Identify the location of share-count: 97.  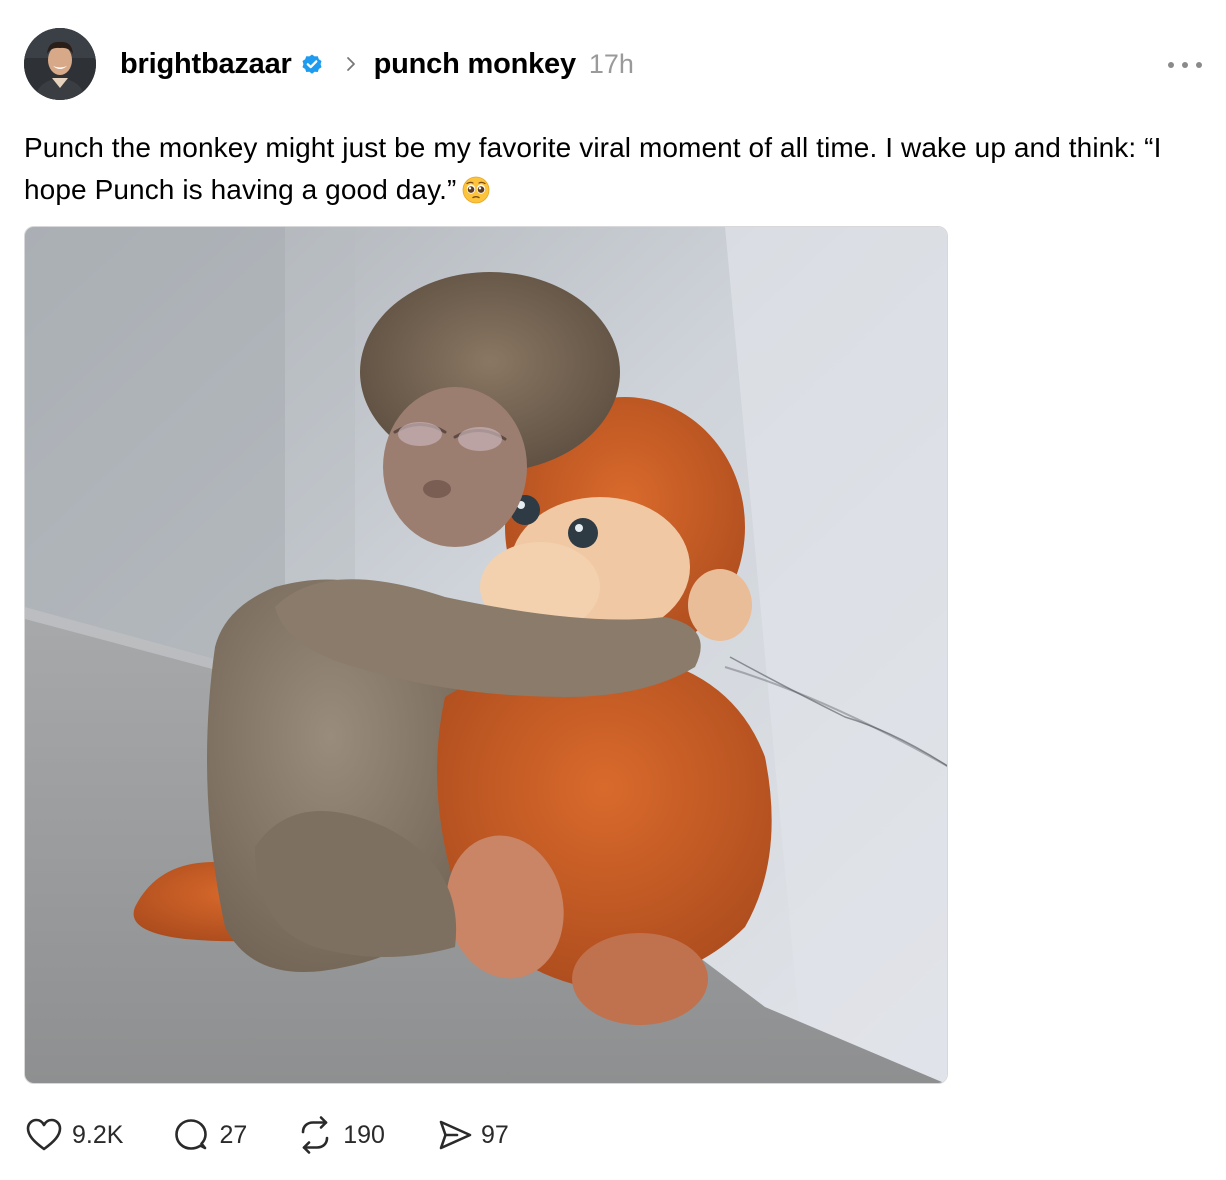
(494, 1134).